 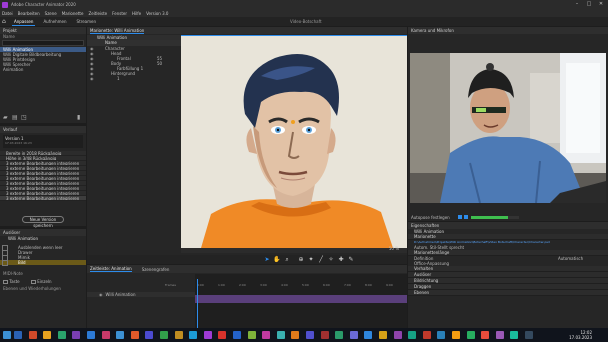 What do you see at coordinates (24, 118) in the screenshot?
I see `new-item-icon: ◳` at bounding box center [24, 118].